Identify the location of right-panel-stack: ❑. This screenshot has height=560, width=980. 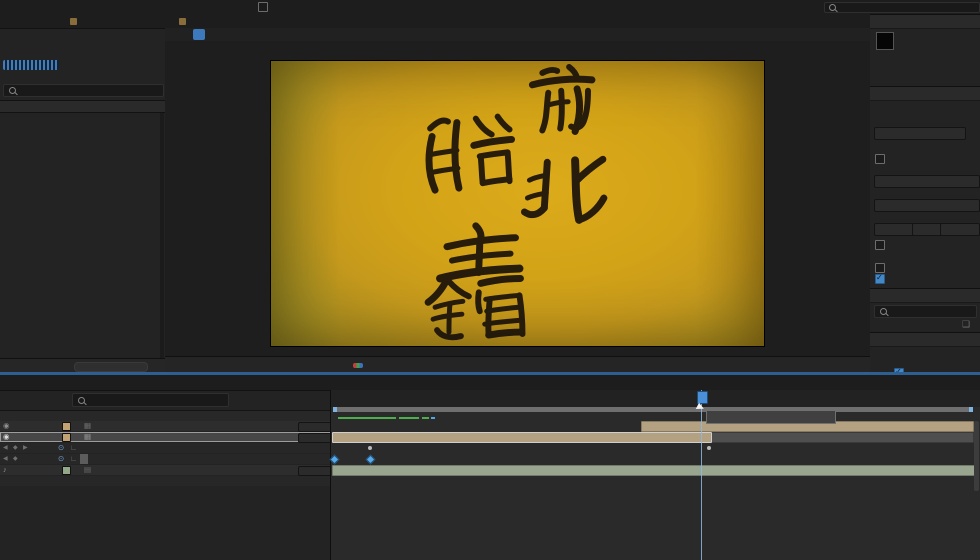
(925, 196).